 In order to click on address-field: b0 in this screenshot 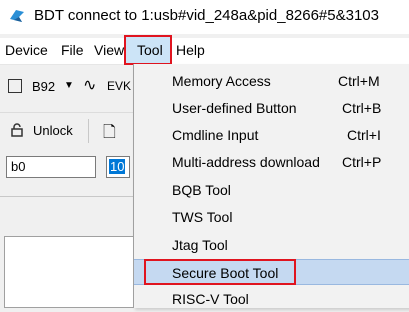, I will do `click(51, 167)`.